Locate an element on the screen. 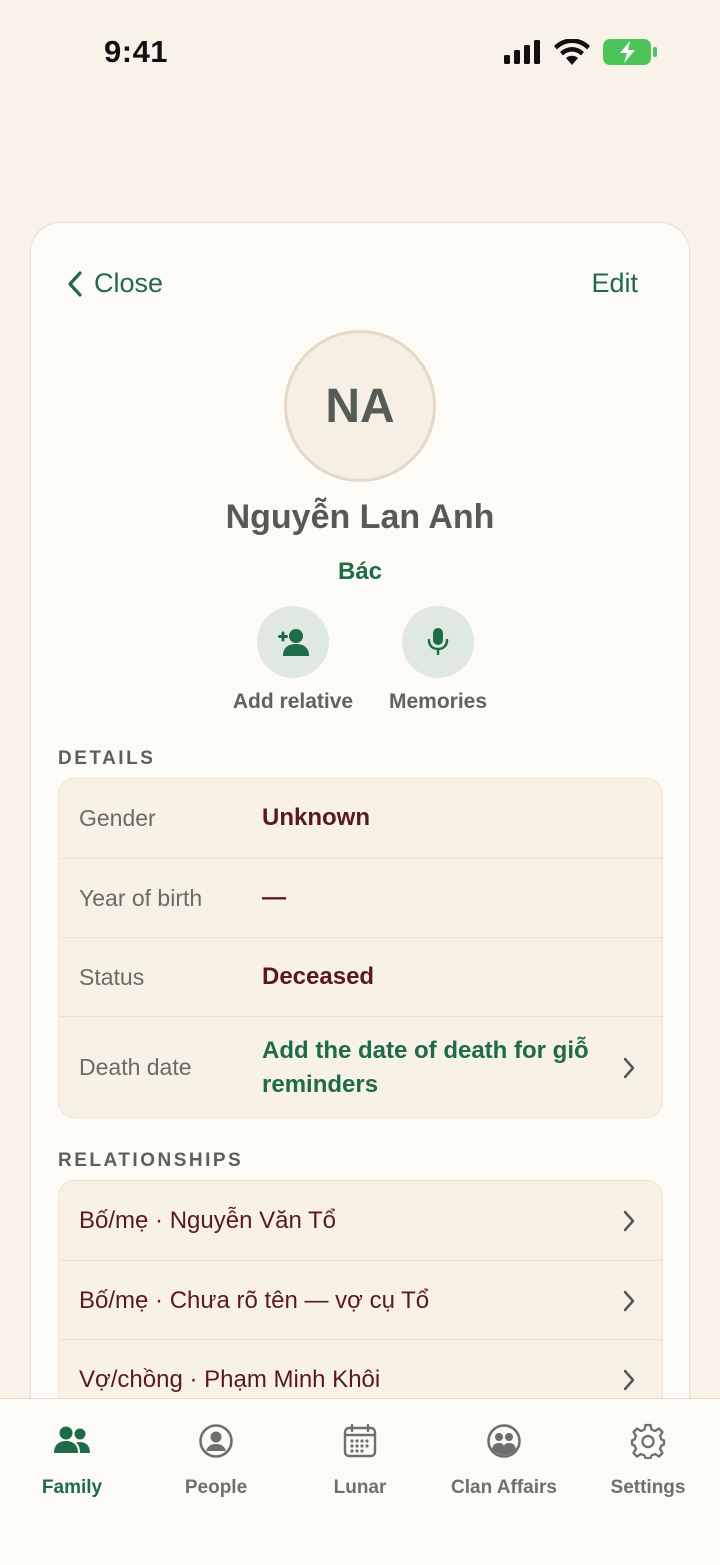  detail-key: Status is located at coordinates (112, 977).